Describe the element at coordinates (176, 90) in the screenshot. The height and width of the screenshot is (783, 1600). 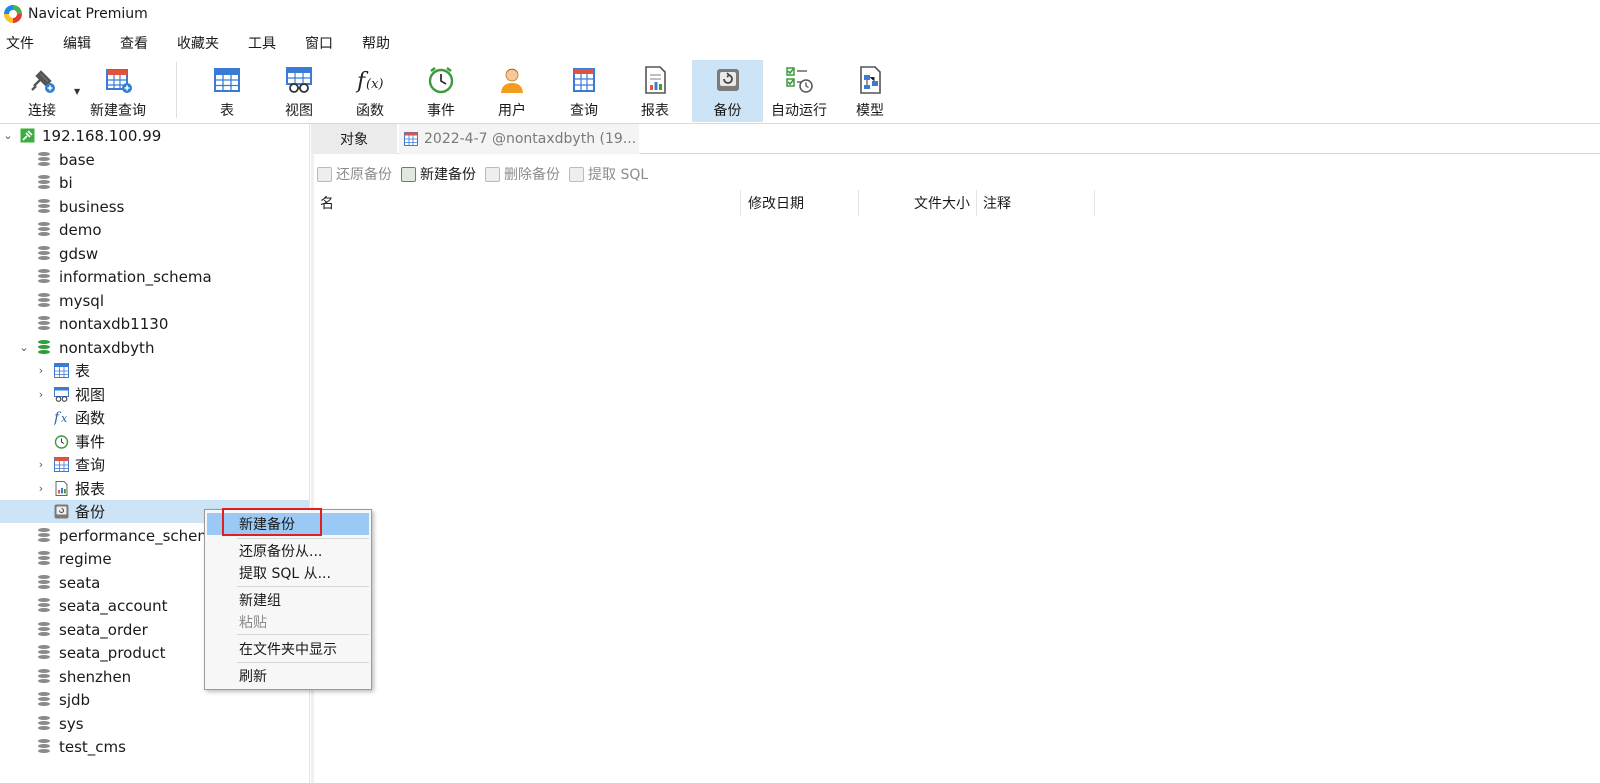
I see `toolbar-divider` at that location.